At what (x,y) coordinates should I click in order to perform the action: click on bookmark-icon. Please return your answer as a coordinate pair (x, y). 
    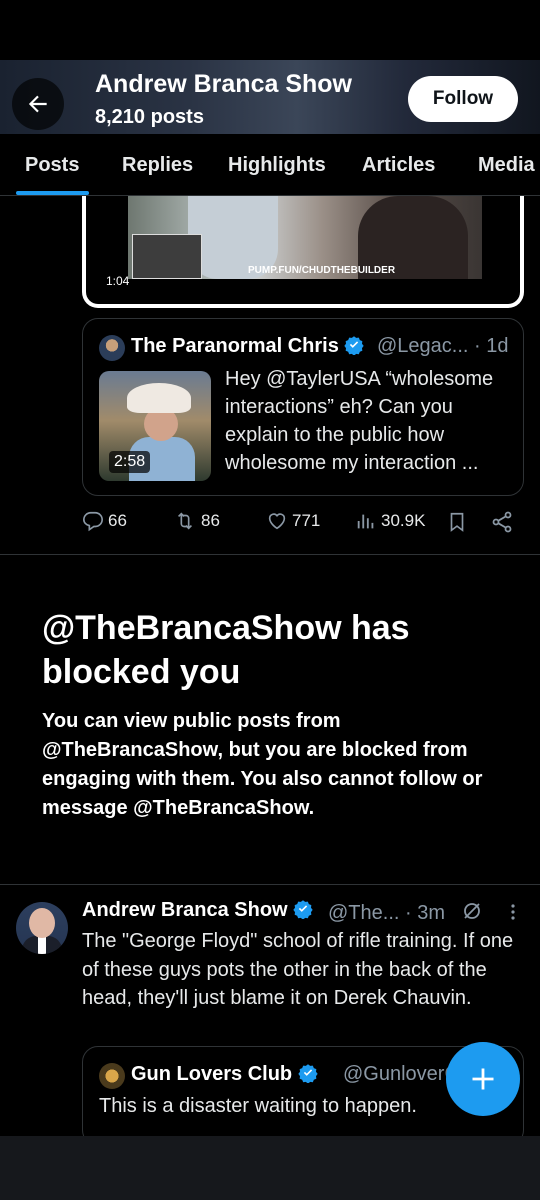
    Looking at the image, I should click on (457, 522).